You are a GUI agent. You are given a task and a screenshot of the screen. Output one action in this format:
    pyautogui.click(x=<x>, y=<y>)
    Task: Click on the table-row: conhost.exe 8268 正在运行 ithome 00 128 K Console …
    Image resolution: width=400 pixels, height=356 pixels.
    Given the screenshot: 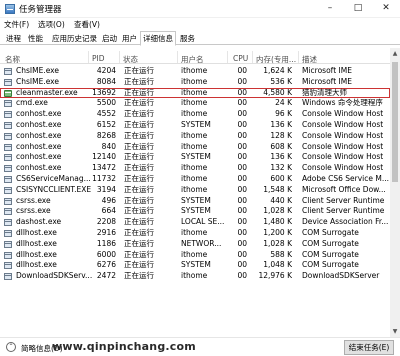 What is the action you would take?
    pyautogui.click(x=195, y=136)
    